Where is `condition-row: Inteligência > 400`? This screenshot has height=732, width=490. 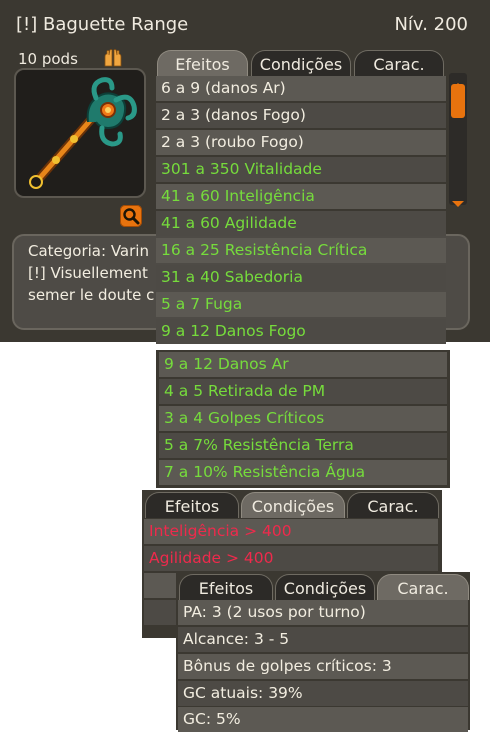
condition-row: Inteligência > 400 is located at coordinates (291, 531).